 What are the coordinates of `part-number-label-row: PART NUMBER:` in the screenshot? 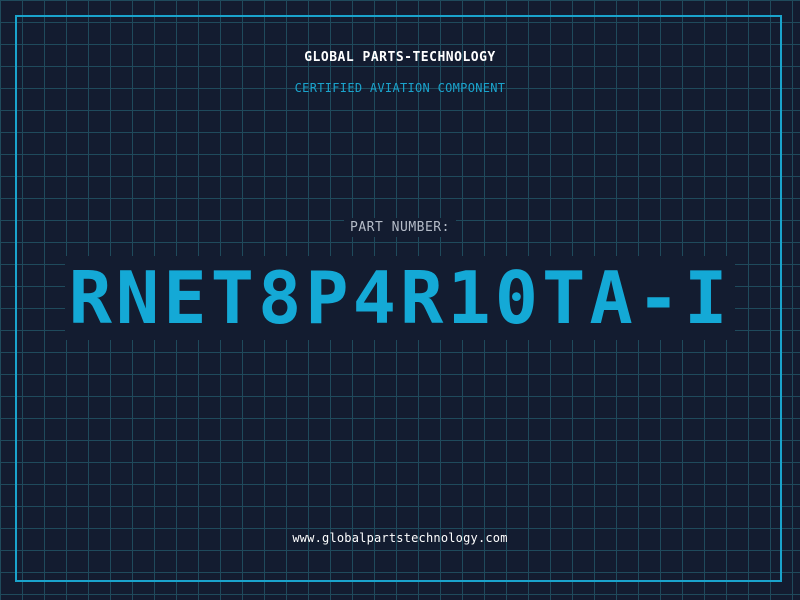 It's located at (400, 227).